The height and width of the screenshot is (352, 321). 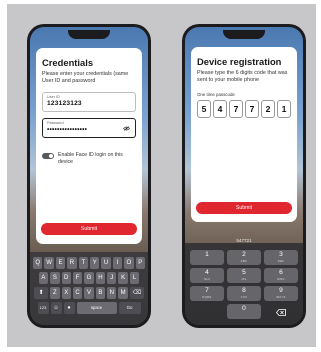 What do you see at coordinates (48, 155) in the screenshot?
I see `face-id-toggle` at bounding box center [48, 155].